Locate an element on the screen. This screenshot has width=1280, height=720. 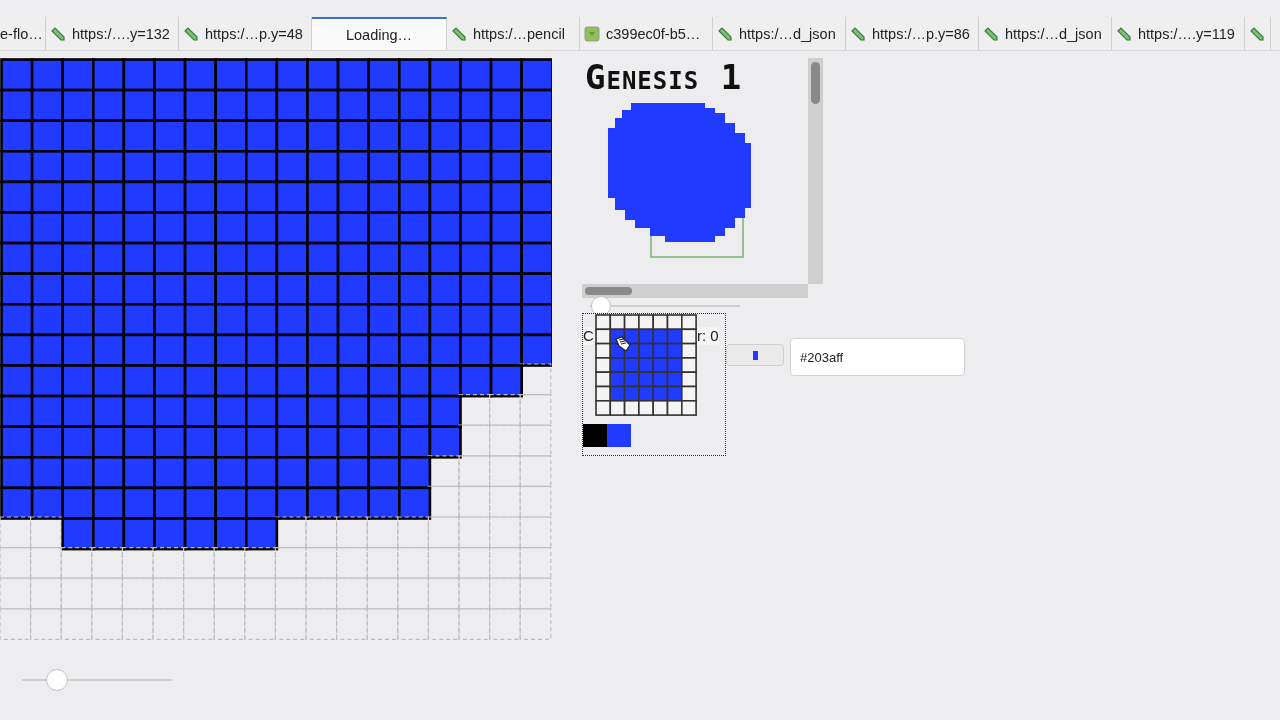
color-bar-icon is located at coordinates (755, 355).